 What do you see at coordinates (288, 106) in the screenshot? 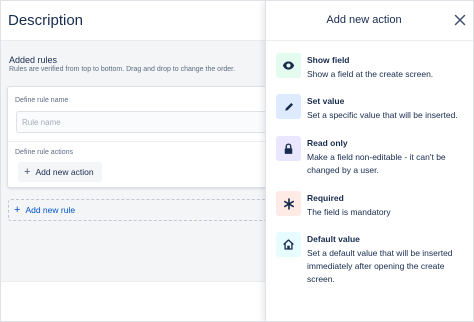
I see `pencil-icon` at bounding box center [288, 106].